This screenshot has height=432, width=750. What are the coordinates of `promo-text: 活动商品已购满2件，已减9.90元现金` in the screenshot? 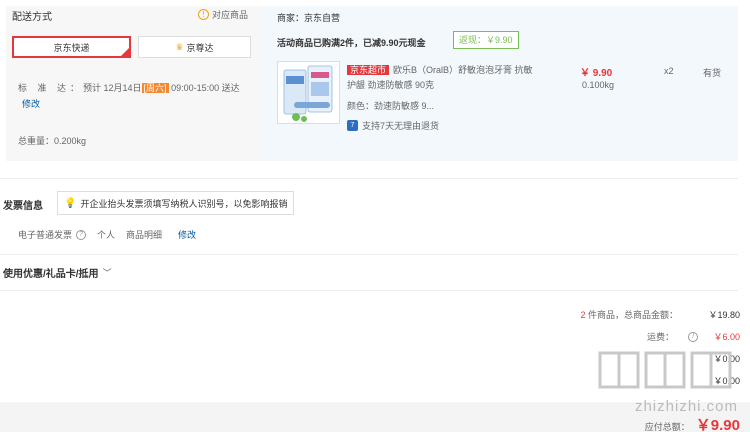 It's located at (351, 43).